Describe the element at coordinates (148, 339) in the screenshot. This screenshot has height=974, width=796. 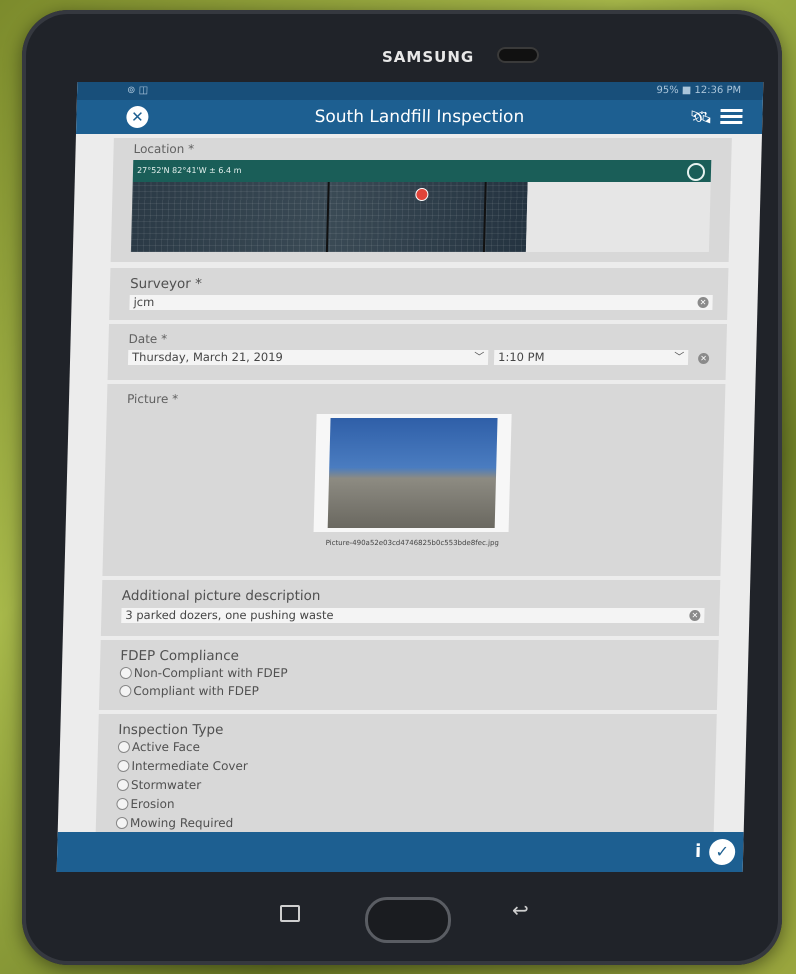
I see `date-label: Date *` at that location.